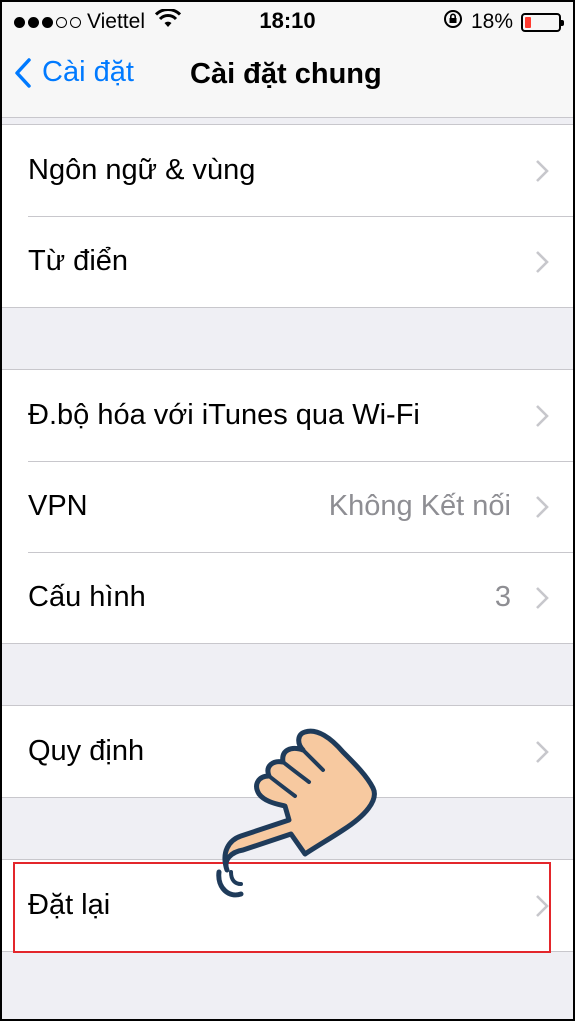 Image resolution: width=575 pixels, height=1021 pixels. I want to click on row-profiles: Cấu hình 3, so click(287, 597).